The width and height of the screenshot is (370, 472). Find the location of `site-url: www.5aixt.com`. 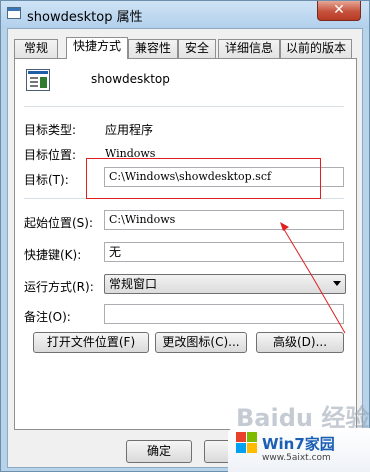

site-url: www.5aixt.com is located at coordinates (296, 458).